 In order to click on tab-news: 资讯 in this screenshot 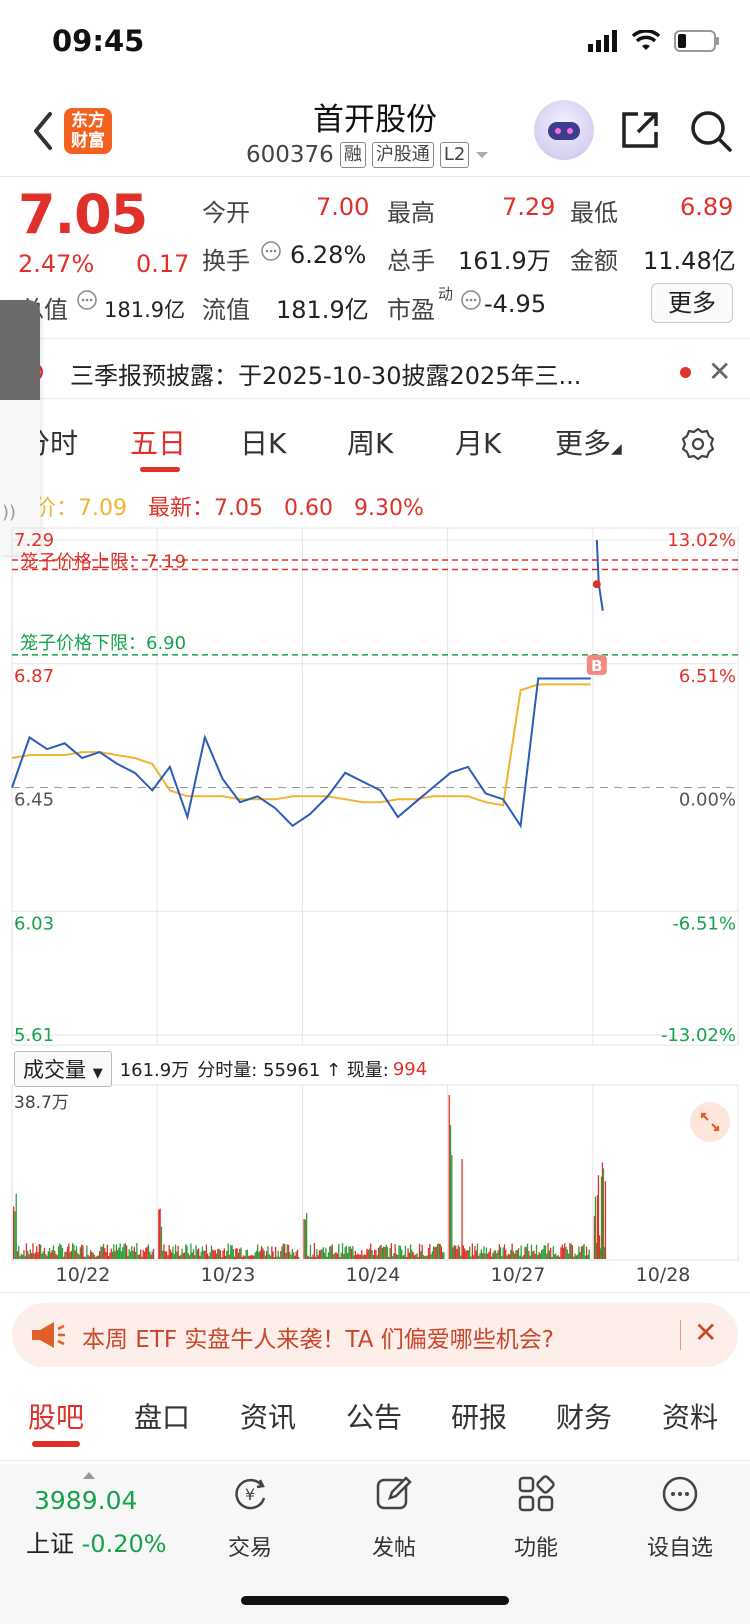, I will do `click(268, 1416)`.